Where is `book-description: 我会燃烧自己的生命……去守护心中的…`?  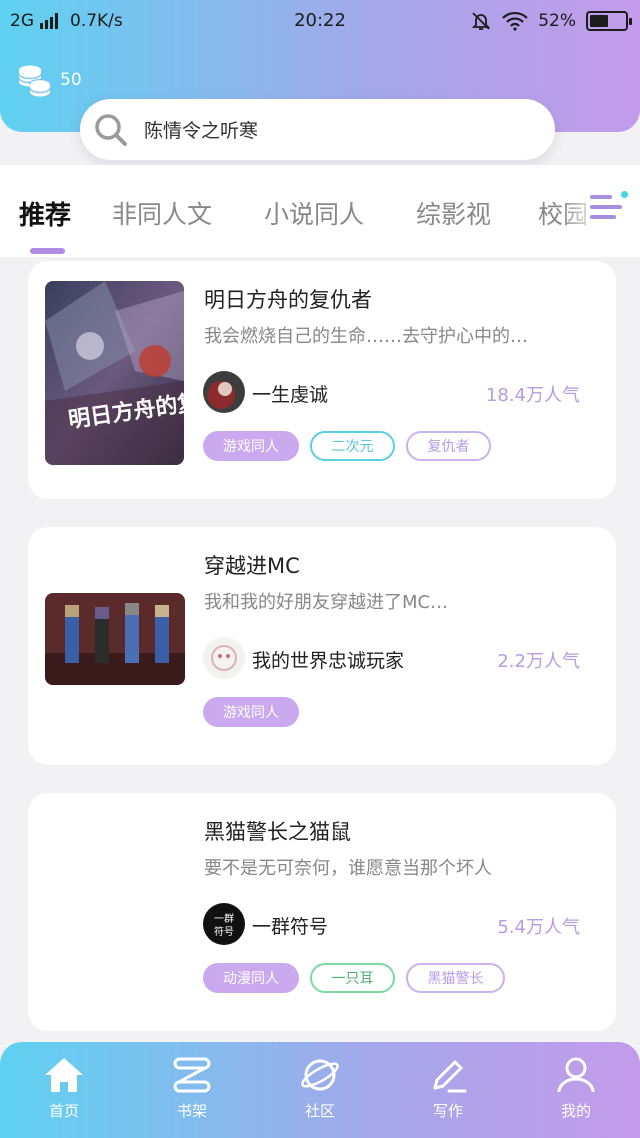
book-description: 我会燃烧自己的生命……去守护心中的… is located at coordinates (366, 336).